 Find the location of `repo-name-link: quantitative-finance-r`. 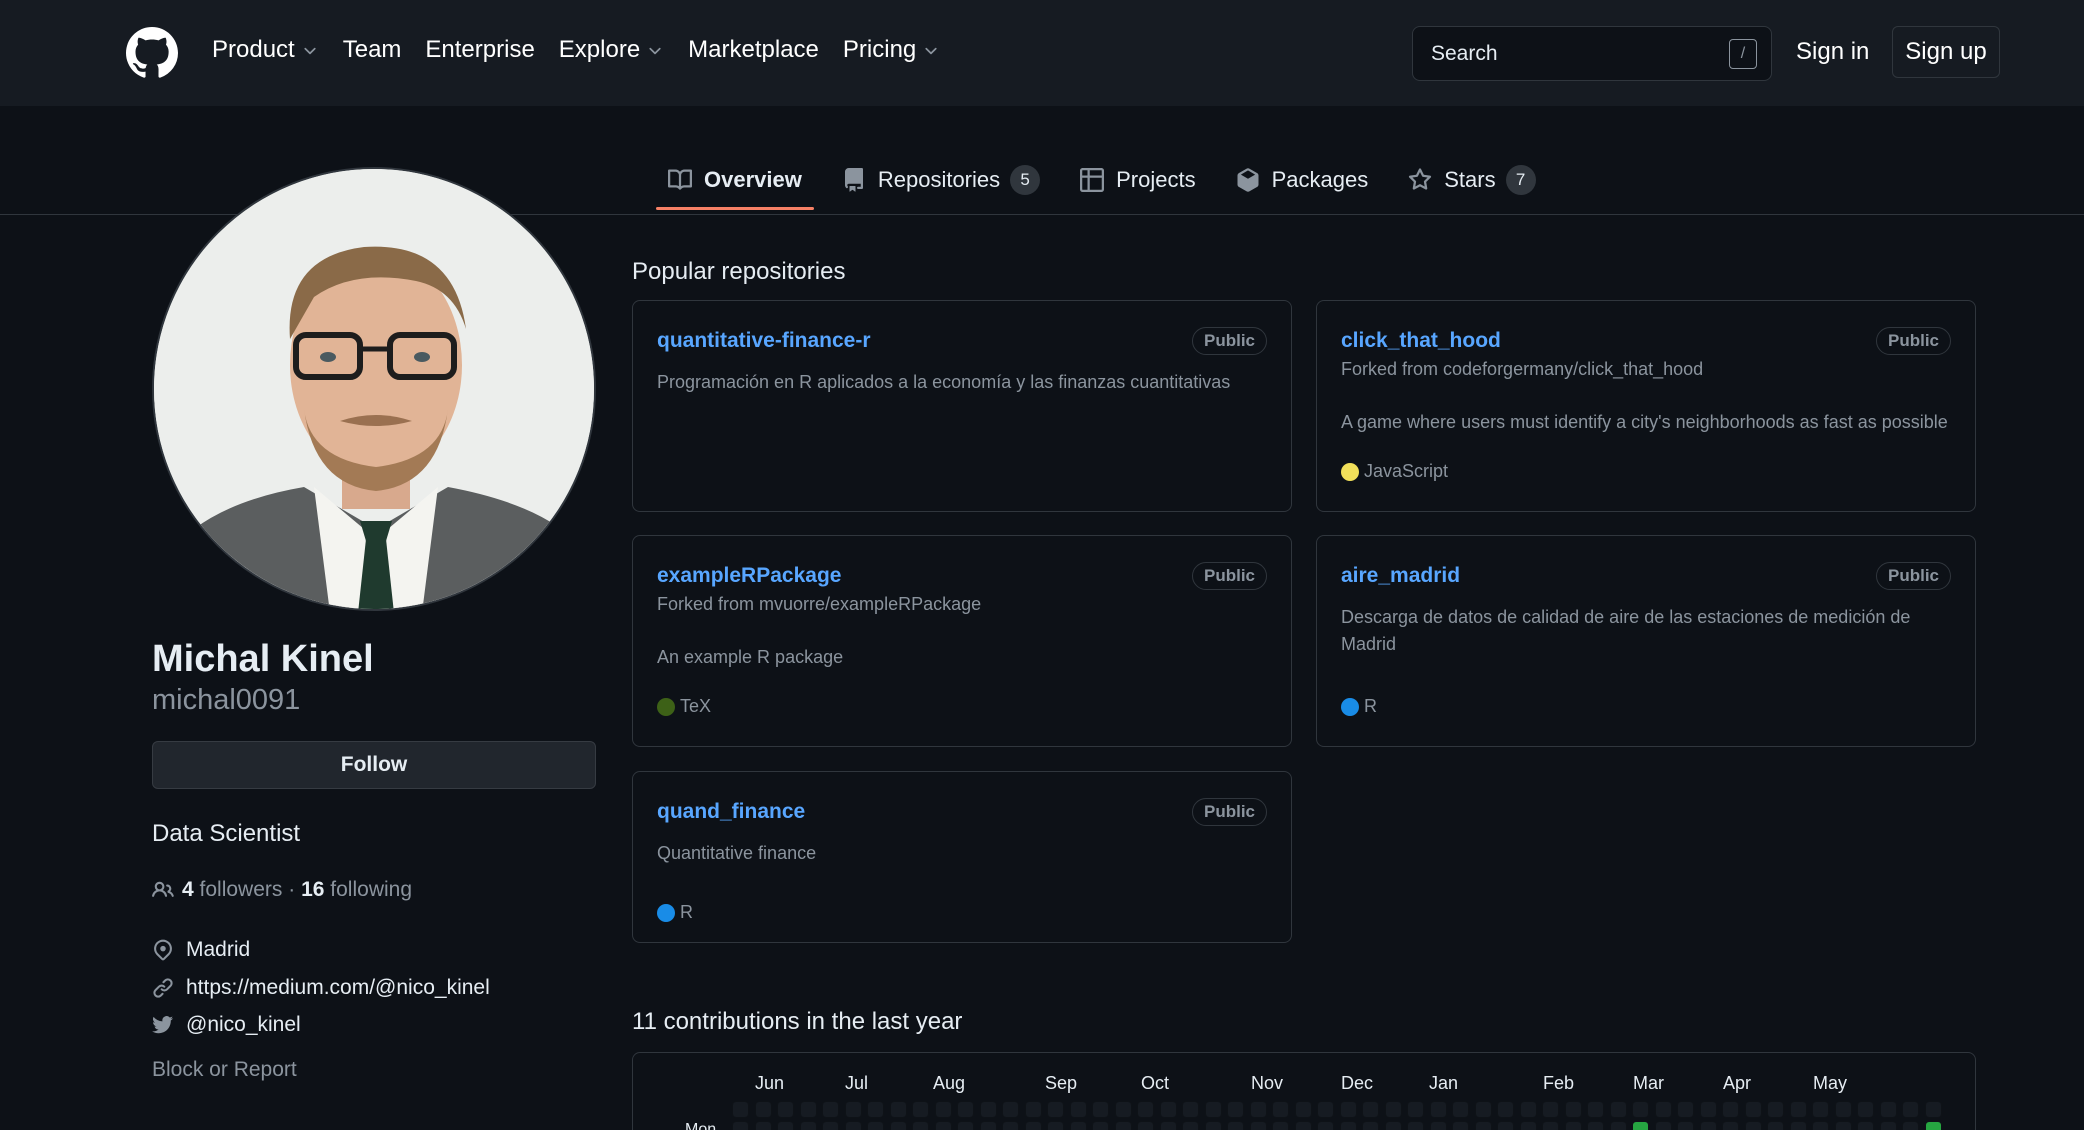

repo-name-link: quantitative-finance-r is located at coordinates (764, 341).